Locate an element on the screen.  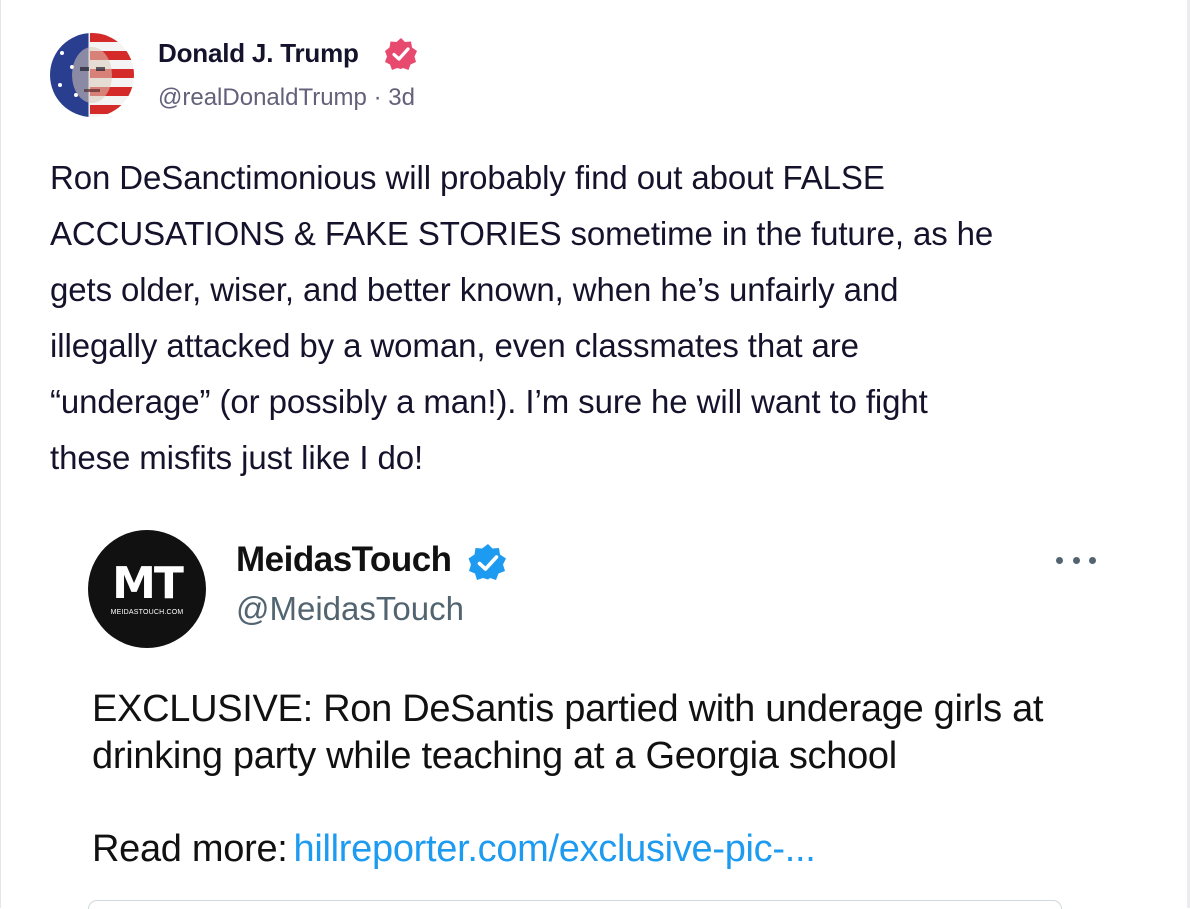
post-header: Donald J. Trump @realDonaldTrump · 3d is located at coordinates (350, 75).